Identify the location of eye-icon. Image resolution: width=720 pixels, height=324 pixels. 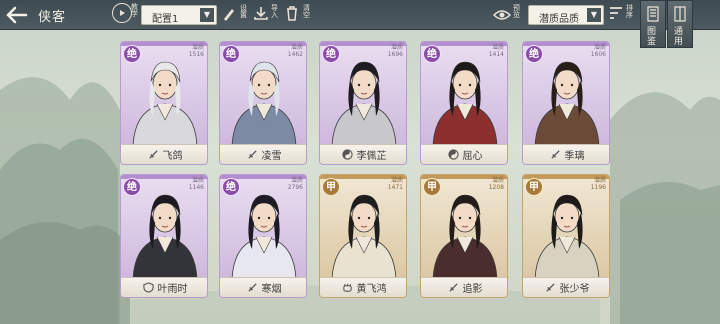
(502, 15).